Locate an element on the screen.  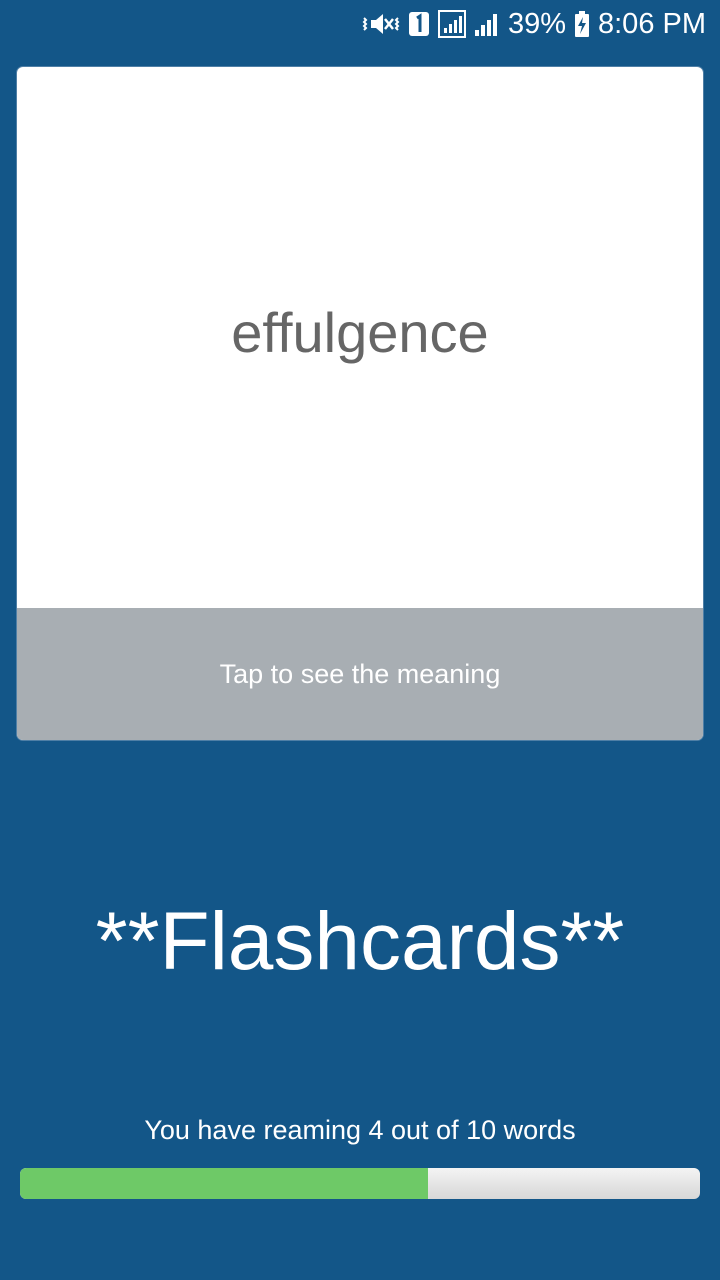
status-icons: 39% 8:06 PM is located at coordinates (534, 24).